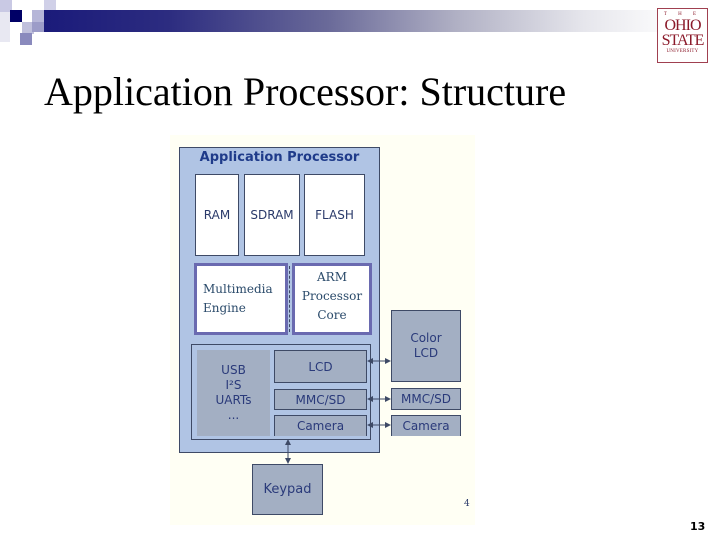 The image size is (720, 540). Describe the element at coordinates (360, 21) in the screenshot. I see `header-gradient-bar` at that location.